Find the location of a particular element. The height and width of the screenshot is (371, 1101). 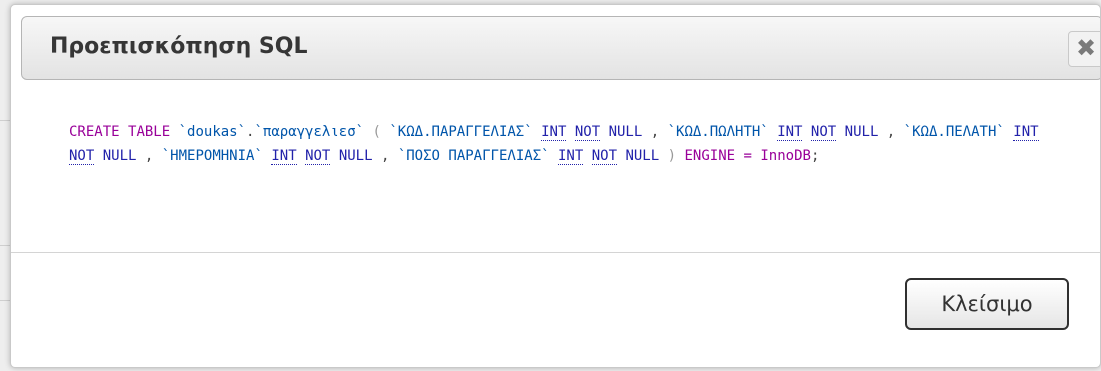

sql-token: ) is located at coordinates (672, 156).